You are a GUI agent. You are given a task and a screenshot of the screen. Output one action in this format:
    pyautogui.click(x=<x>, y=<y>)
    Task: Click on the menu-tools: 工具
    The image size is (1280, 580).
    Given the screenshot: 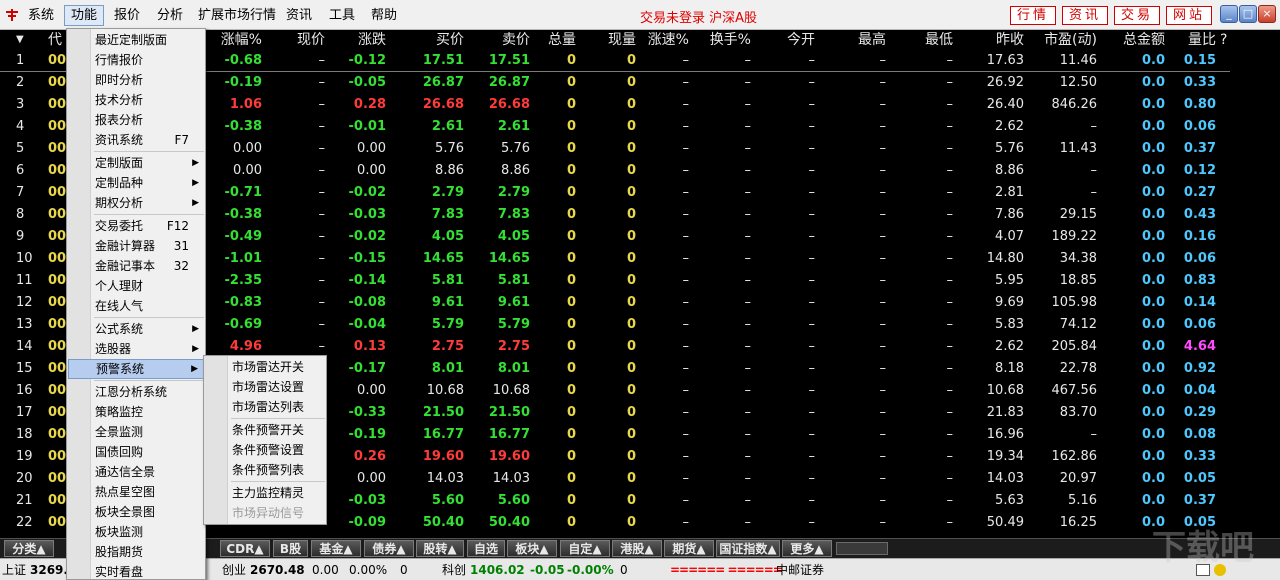 What is the action you would take?
    pyautogui.click(x=342, y=15)
    